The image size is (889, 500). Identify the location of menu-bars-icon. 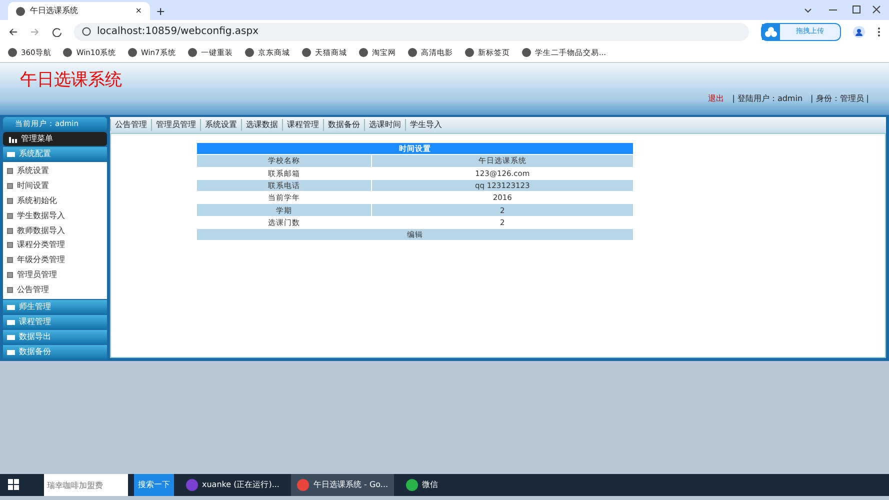
(13, 139).